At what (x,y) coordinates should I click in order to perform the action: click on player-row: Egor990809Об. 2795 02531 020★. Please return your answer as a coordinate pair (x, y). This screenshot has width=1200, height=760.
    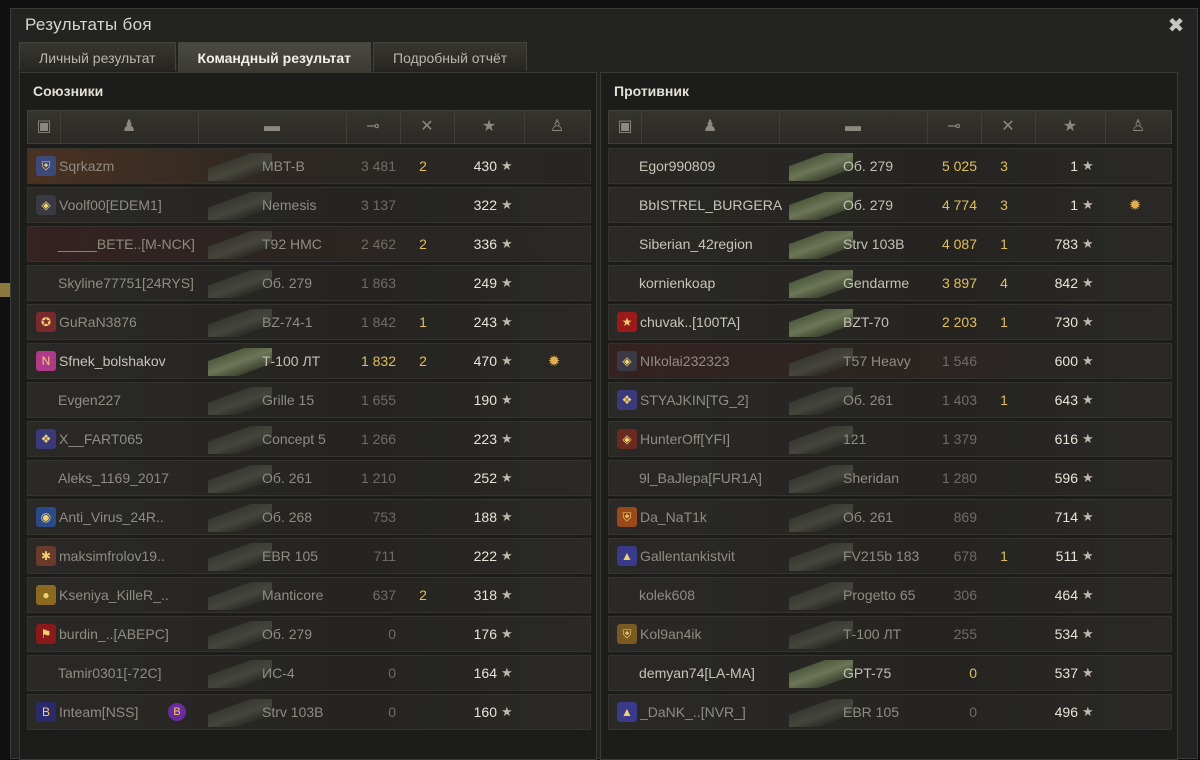
    Looking at the image, I should click on (890, 178).